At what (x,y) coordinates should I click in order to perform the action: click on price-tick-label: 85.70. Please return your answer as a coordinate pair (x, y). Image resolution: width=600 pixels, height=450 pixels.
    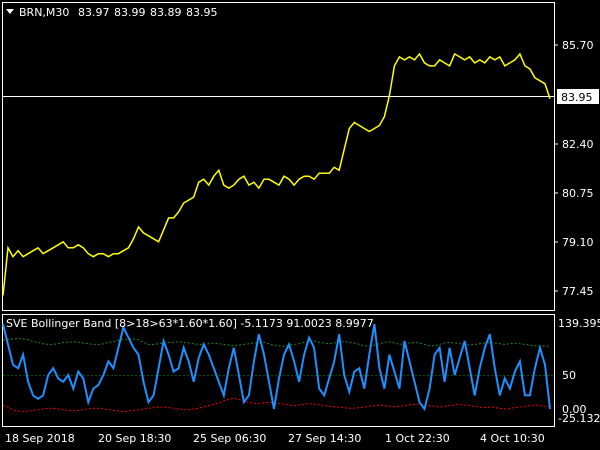
    Looking at the image, I should click on (578, 45).